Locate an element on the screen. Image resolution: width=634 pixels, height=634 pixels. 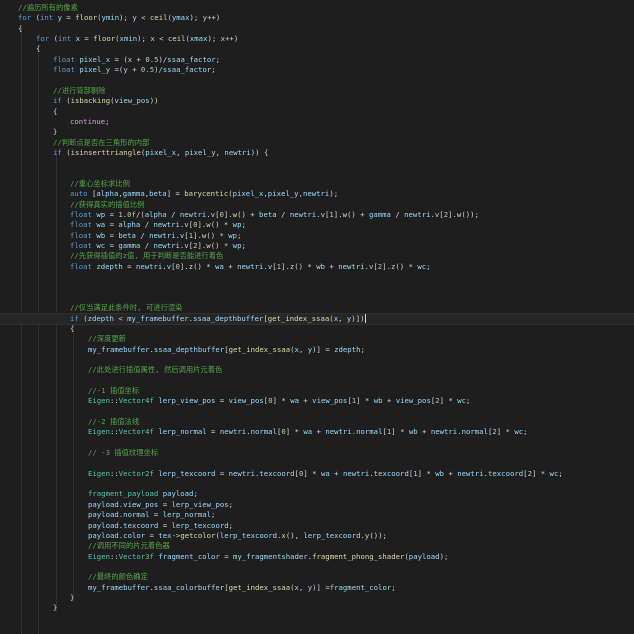
code-line: float wa = alpha / newtri.v[0].w() * wp; is located at coordinates (158, 225).